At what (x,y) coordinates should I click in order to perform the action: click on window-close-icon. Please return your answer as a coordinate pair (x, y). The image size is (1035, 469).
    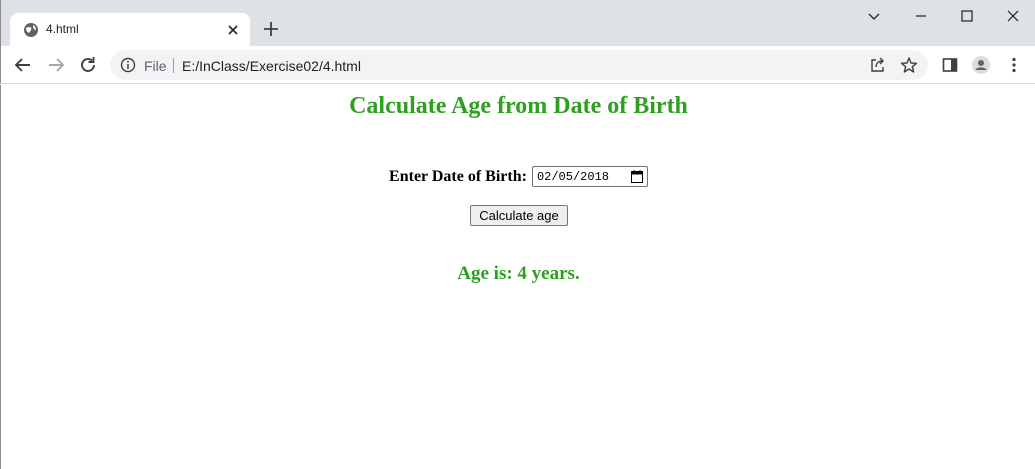
    Looking at the image, I should click on (1013, 16).